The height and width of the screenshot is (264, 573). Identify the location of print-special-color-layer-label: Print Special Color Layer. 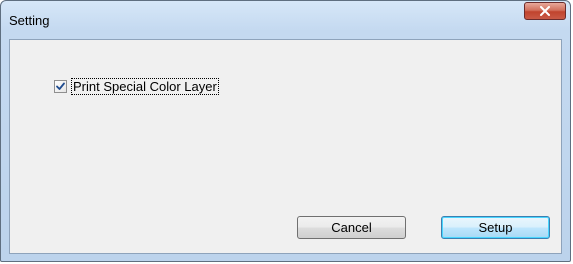
(145, 86).